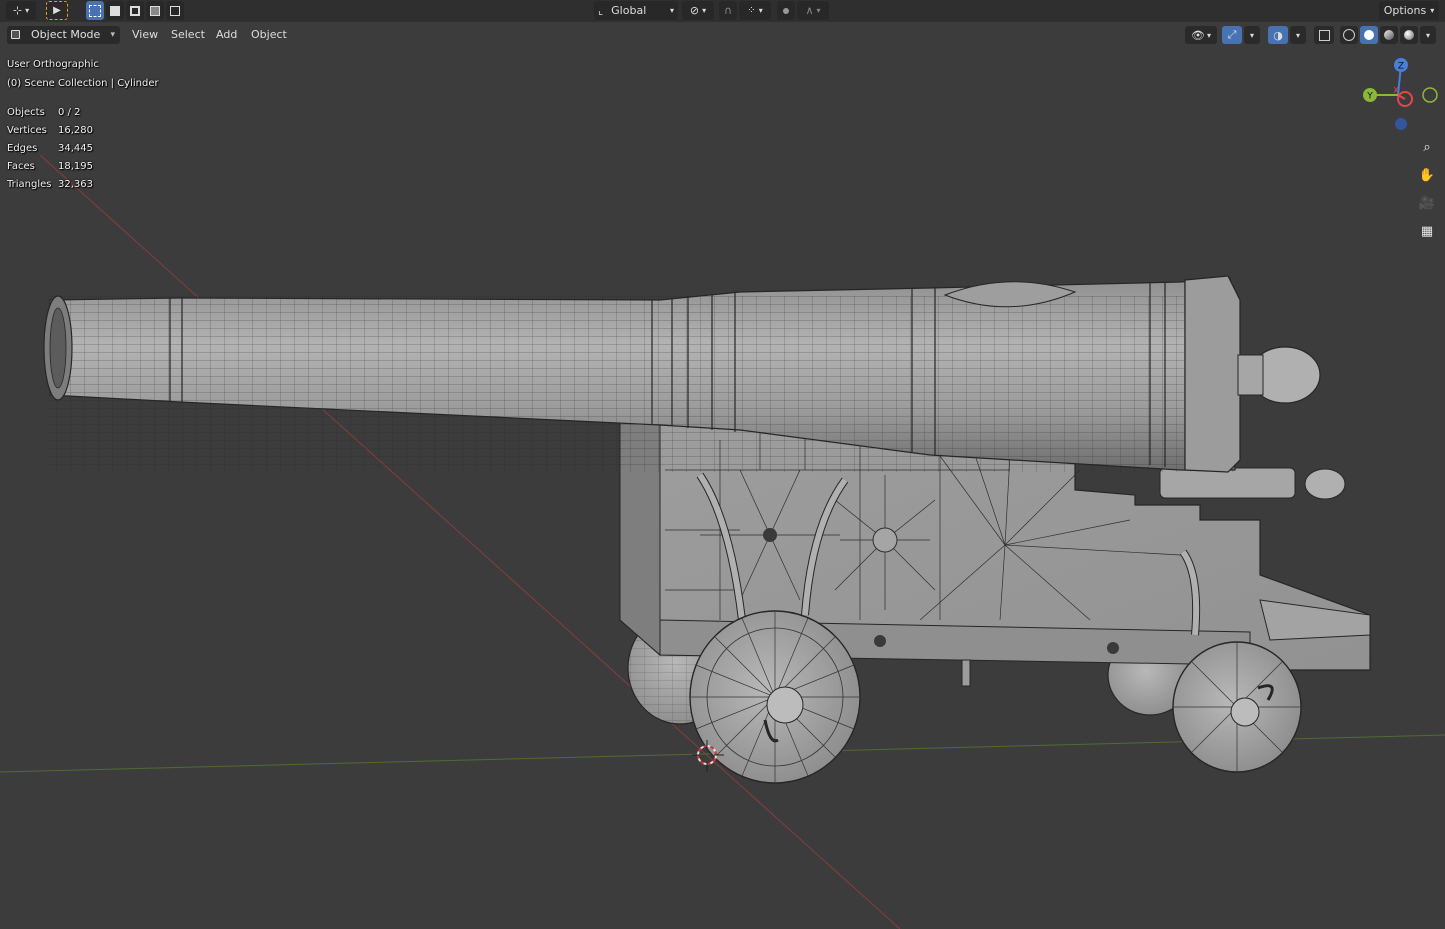  Describe the element at coordinates (269, 35) in the screenshot. I see `menu-object: Object` at that location.